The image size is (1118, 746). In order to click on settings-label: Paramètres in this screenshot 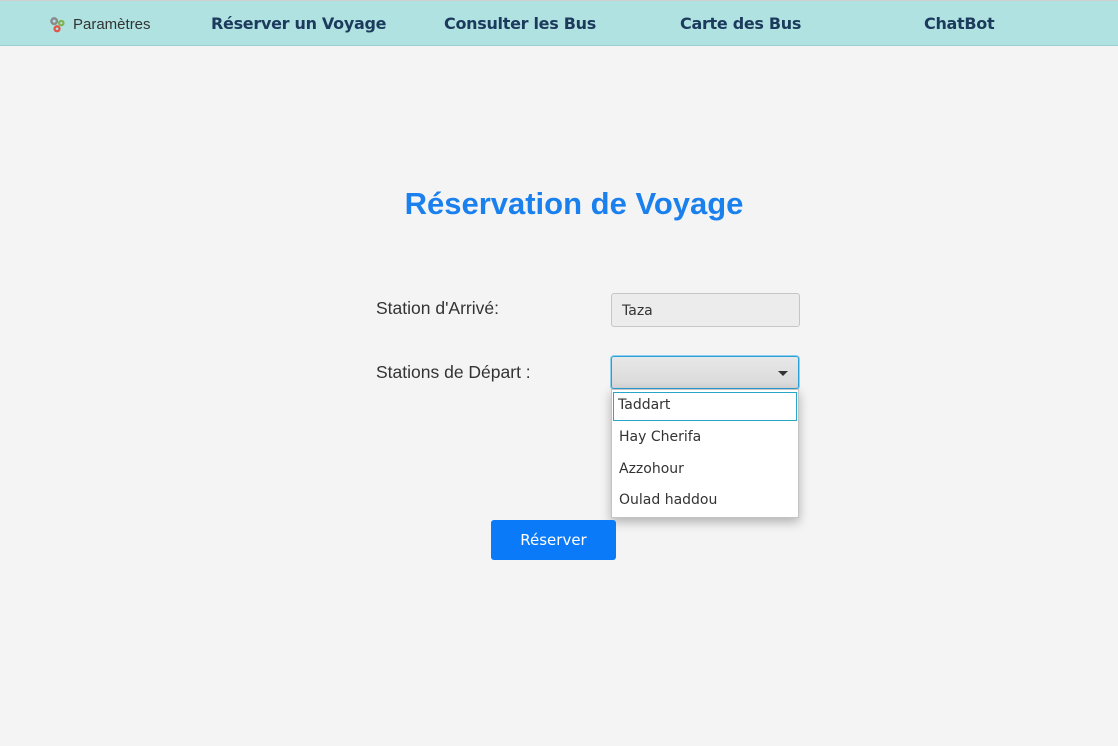, I will do `click(112, 24)`.